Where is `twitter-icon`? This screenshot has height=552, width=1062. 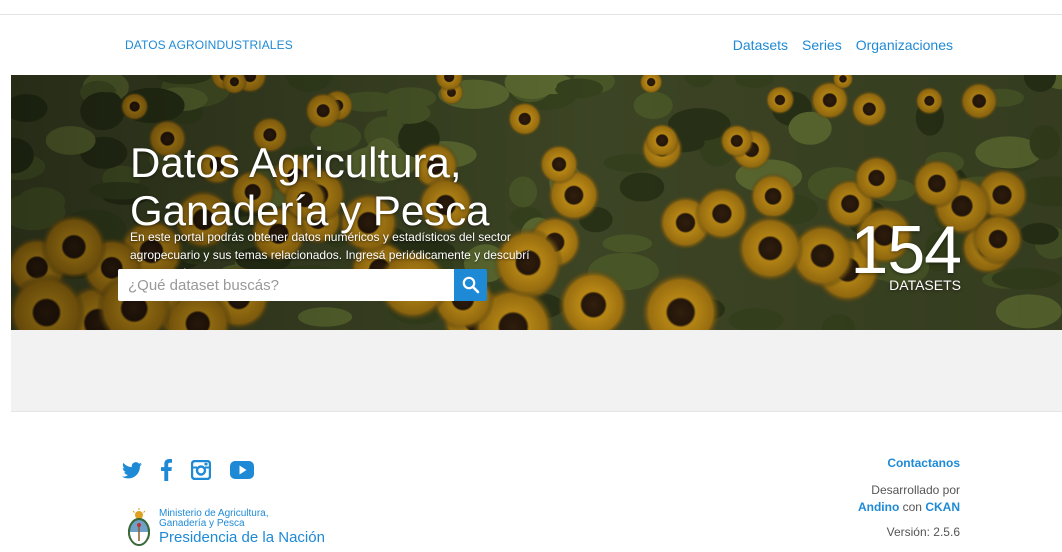
twitter-icon is located at coordinates (132, 470).